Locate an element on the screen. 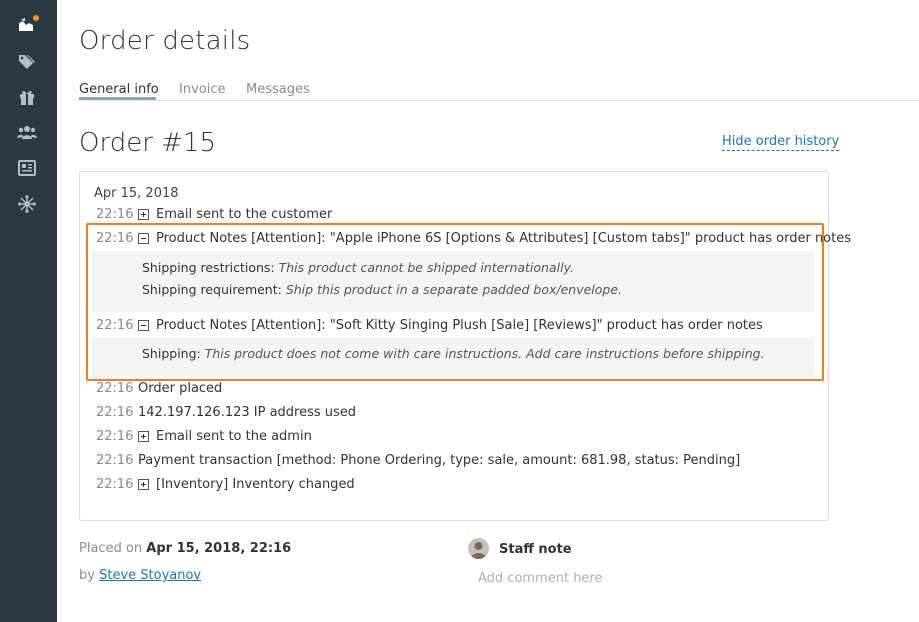 This screenshot has width=919, height=622. detail-label: Shipping restrictions: is located at coordinates (208, 267).